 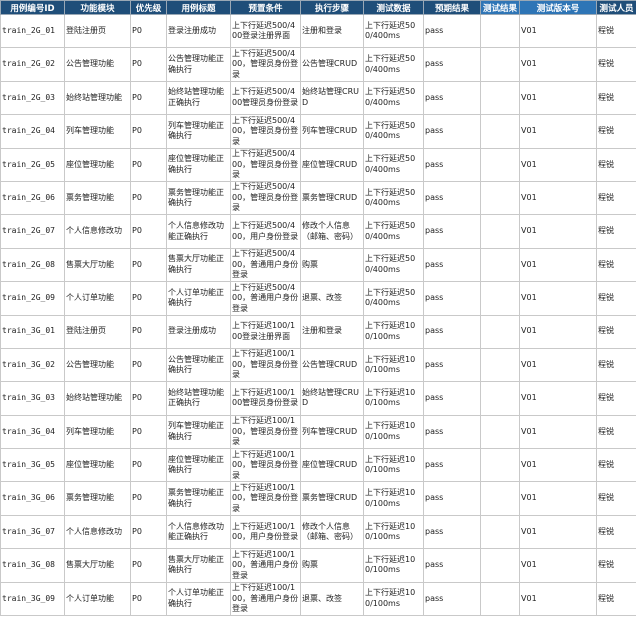 What do you see at coordinates (265, 365) in the screenshot?
I see `cell-precondition: 上下行延迟100/100，管理员身份登录` at bounding box center [265, 365].